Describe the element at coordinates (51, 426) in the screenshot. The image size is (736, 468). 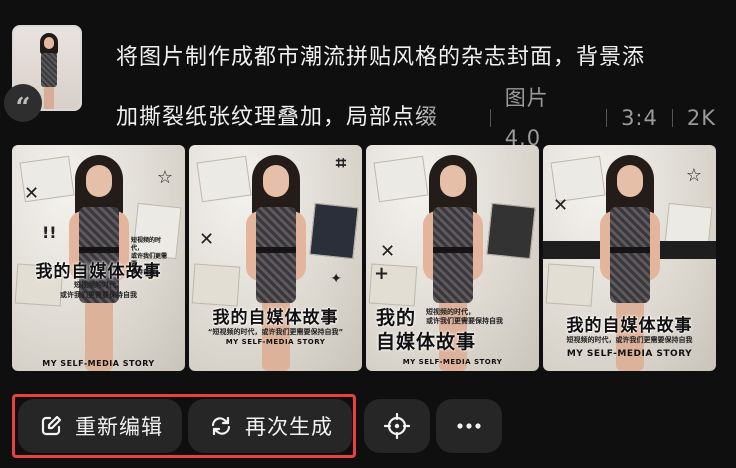
I see `edit-icon` at that location.